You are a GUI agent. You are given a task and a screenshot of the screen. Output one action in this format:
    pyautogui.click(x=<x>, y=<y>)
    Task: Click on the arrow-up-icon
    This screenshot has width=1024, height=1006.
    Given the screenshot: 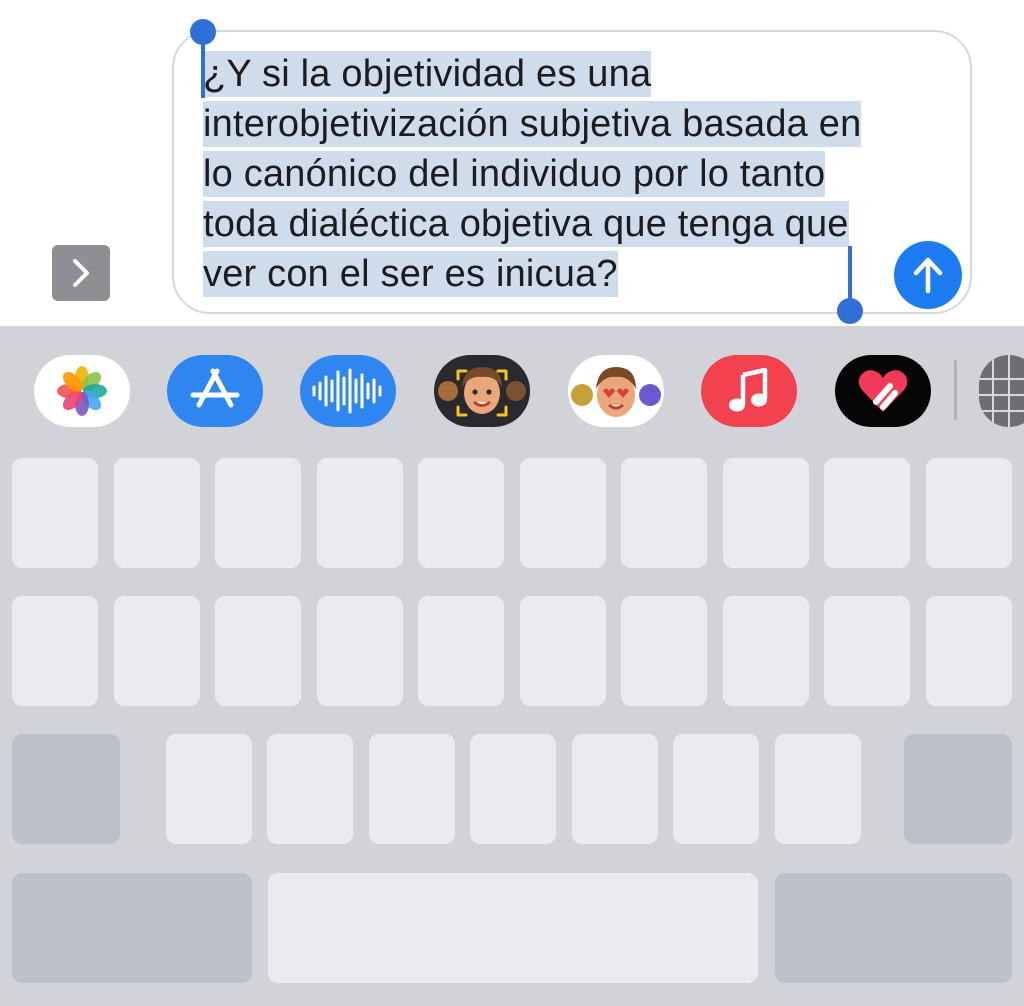 What is the action you would take?
    pyautogui.click(x=928, y=275)
    